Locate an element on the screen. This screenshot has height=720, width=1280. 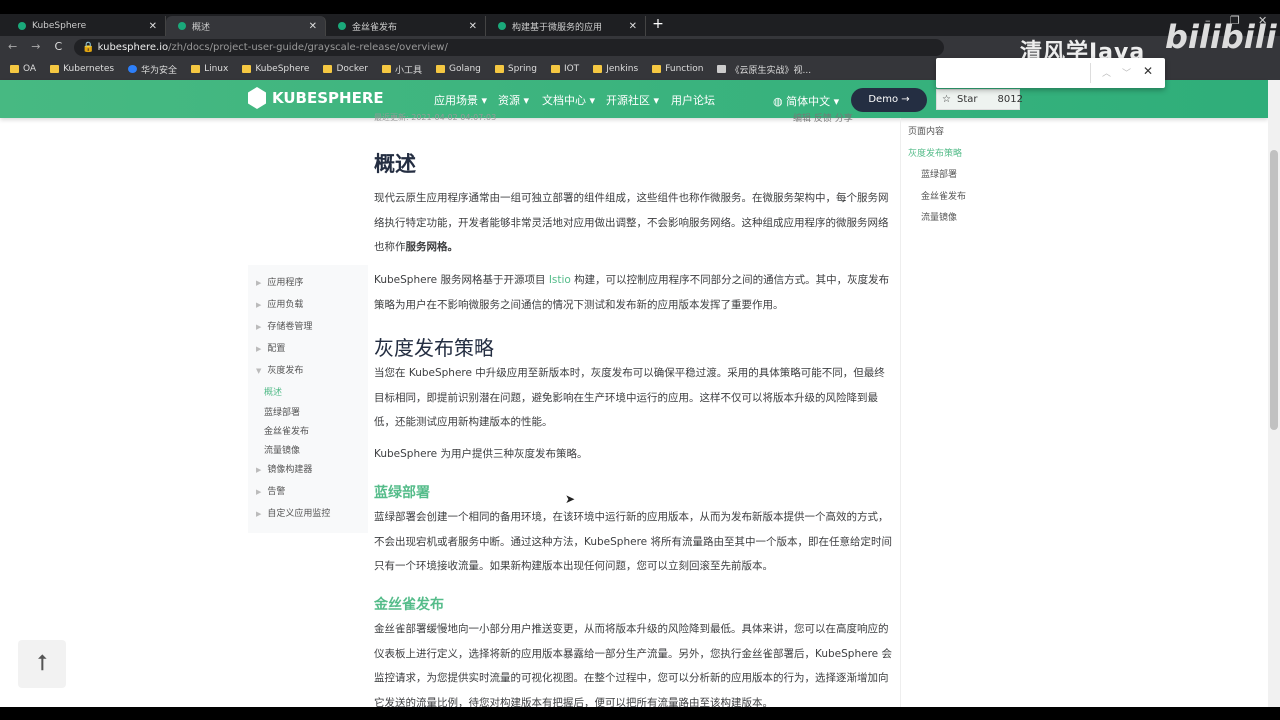
bookmark: 小工具 is located at coordinates (401, 69).